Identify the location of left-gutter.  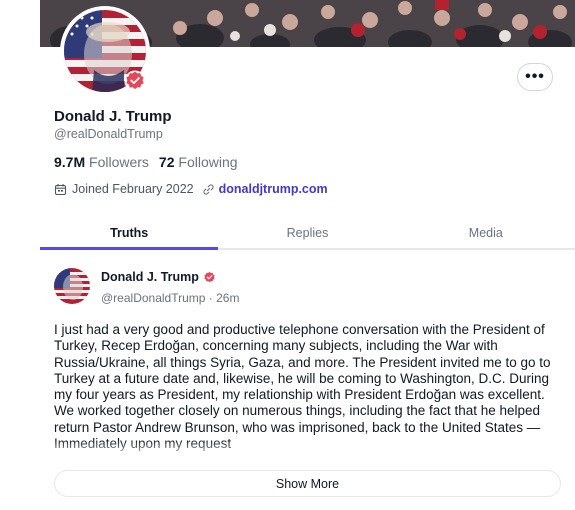
(20, 255).